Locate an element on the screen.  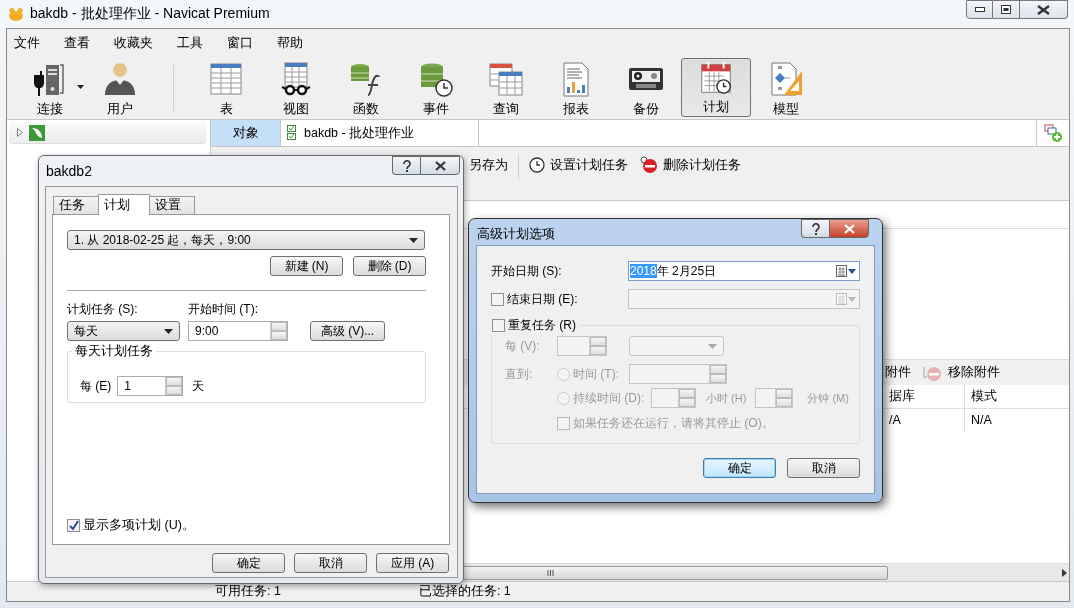
field-label: 开始时间 (T): is located at coordinates (223, 309).